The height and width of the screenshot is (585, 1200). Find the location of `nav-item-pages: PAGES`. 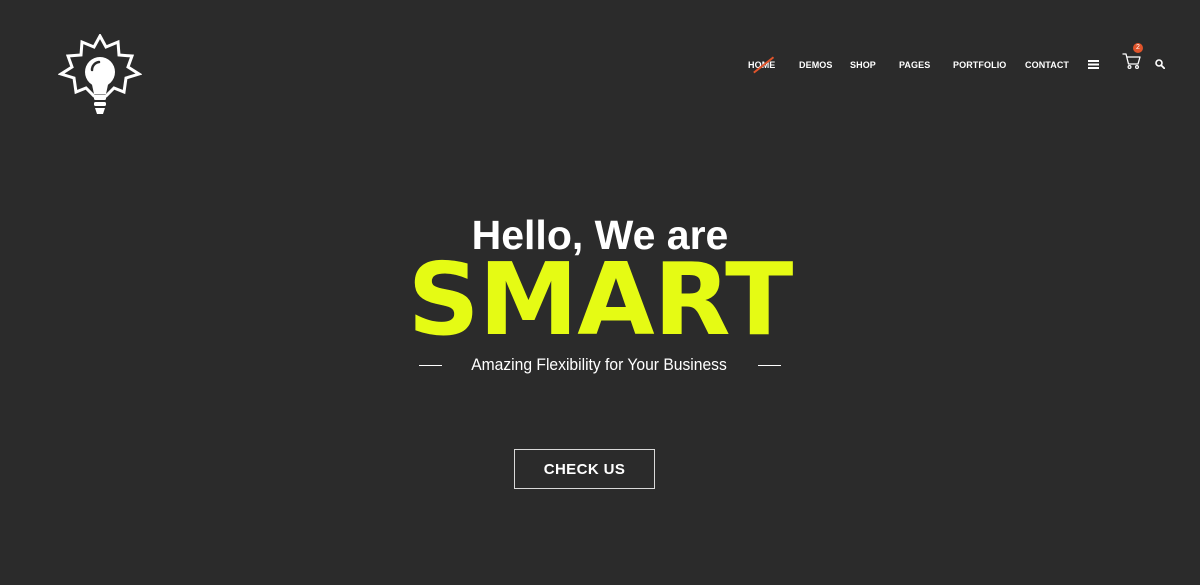

nav-item-pages: PAGES is located at coordinates (914, 65).